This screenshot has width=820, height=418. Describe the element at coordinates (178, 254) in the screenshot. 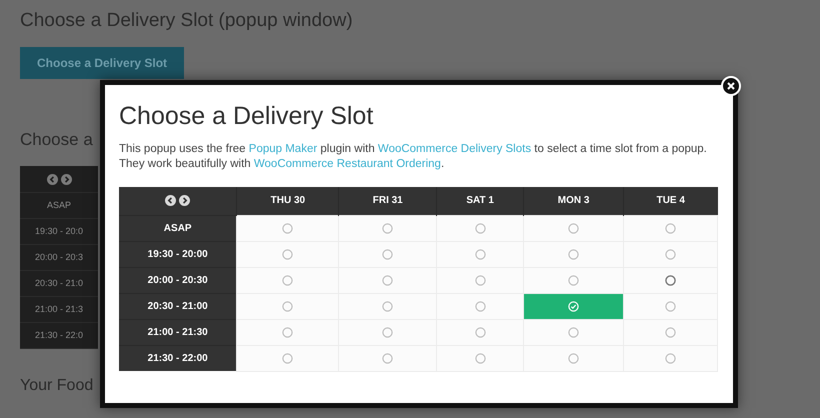

I see `time-slot-label: 19:30 - 20:00` at that location.